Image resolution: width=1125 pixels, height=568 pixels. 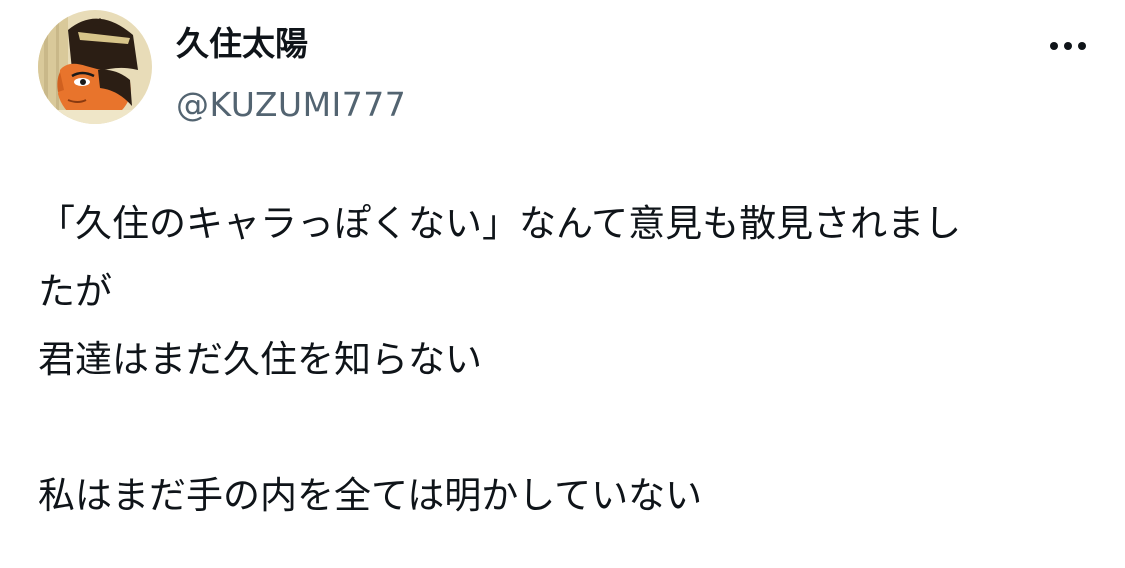 What do you see at coordinates (260, 359) in the screenshot?
I see `tweet-text-line: 君達はまだ久住を知らない` at bounding box center [260, 359].